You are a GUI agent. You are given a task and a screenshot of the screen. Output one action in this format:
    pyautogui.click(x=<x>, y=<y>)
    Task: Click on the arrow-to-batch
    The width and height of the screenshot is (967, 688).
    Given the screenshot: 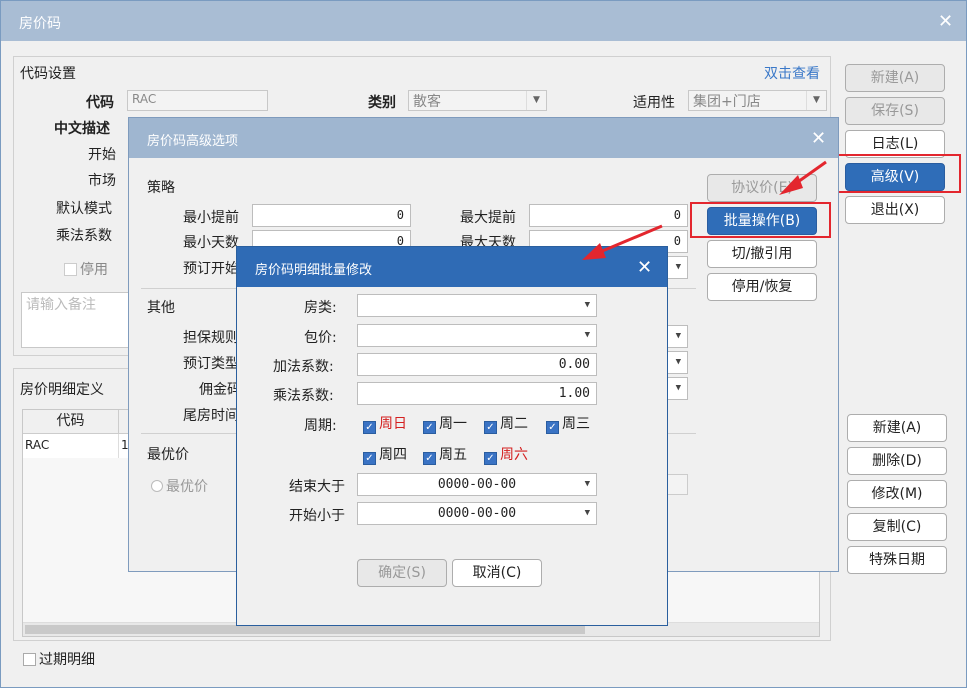 What is the action you would take?
    pyautogui.click(x=622, y=242)
    